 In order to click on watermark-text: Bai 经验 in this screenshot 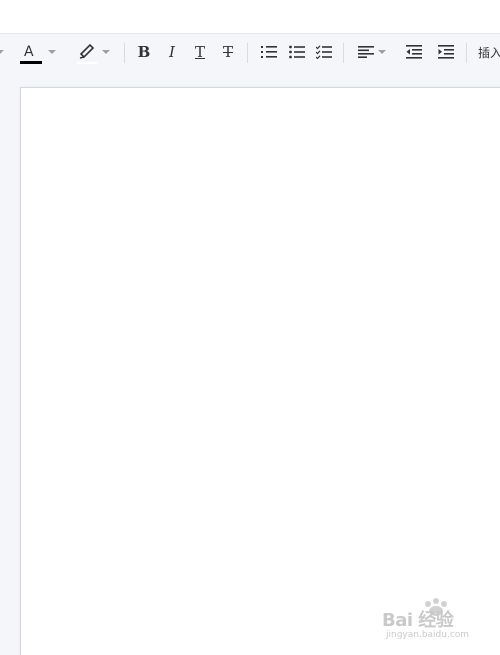, I will do `click(418, 620)`.